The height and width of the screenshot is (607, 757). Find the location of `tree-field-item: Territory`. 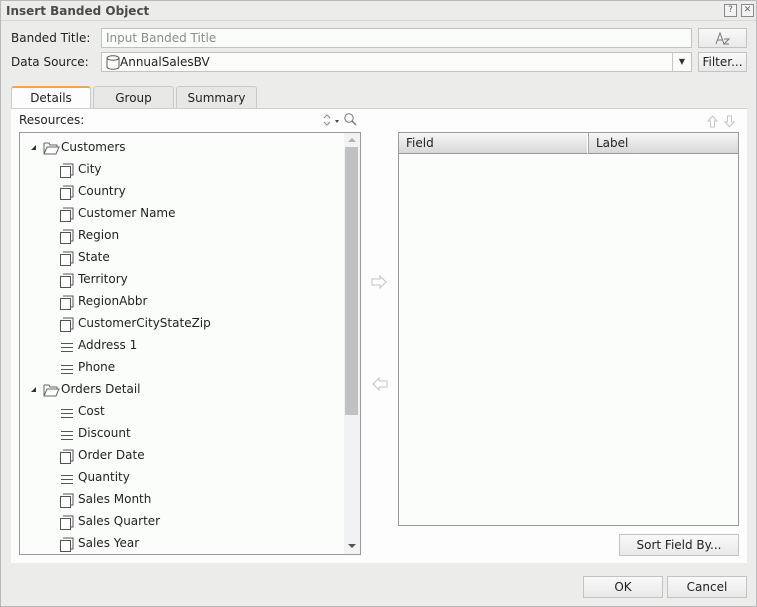

tree-field-item: Territory is located at coordinates (180, 280).